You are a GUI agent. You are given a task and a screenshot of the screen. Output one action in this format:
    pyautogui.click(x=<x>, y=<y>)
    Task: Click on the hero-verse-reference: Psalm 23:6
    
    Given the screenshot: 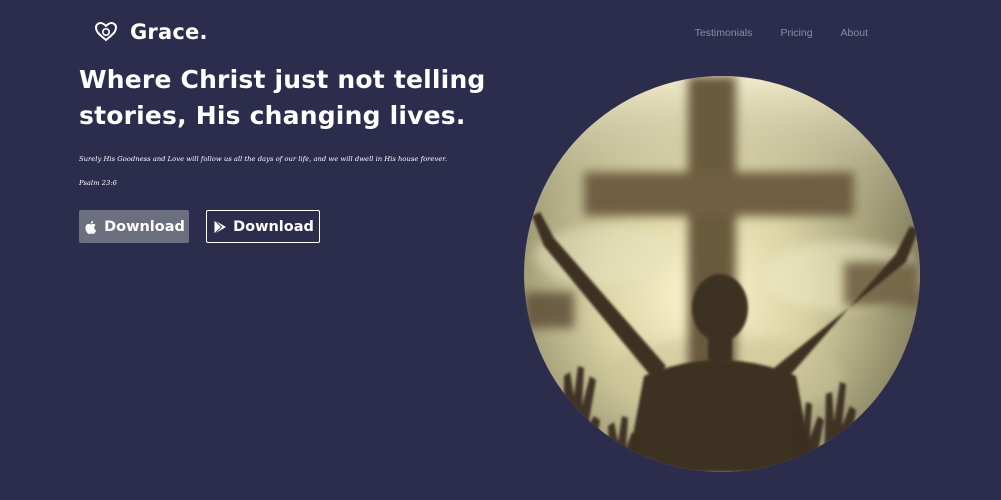 What is the action you would take?
    pyautogui.click(x=98, y=183)
    